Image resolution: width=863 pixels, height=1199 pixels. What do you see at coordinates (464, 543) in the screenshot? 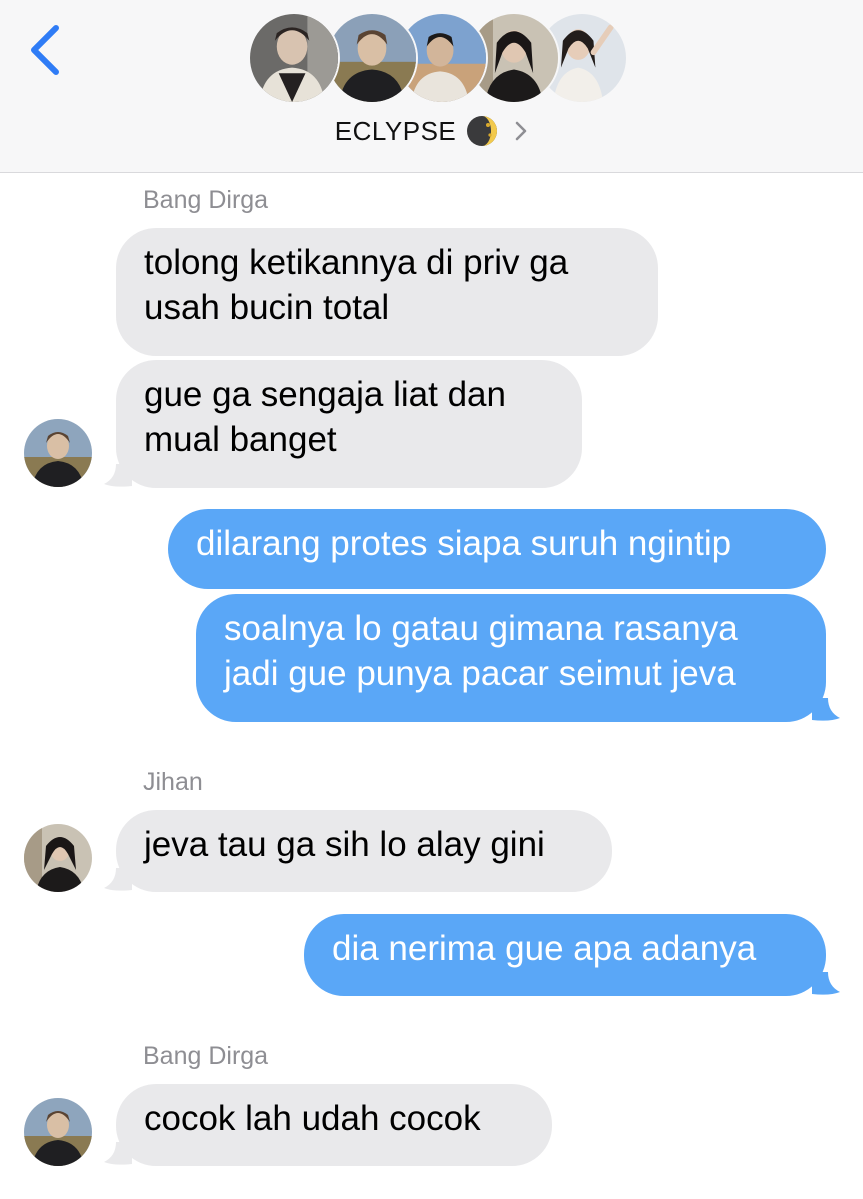
I see `message-line: dilarang protes siapa suruh ngintip` at bounding box center [464, 543].